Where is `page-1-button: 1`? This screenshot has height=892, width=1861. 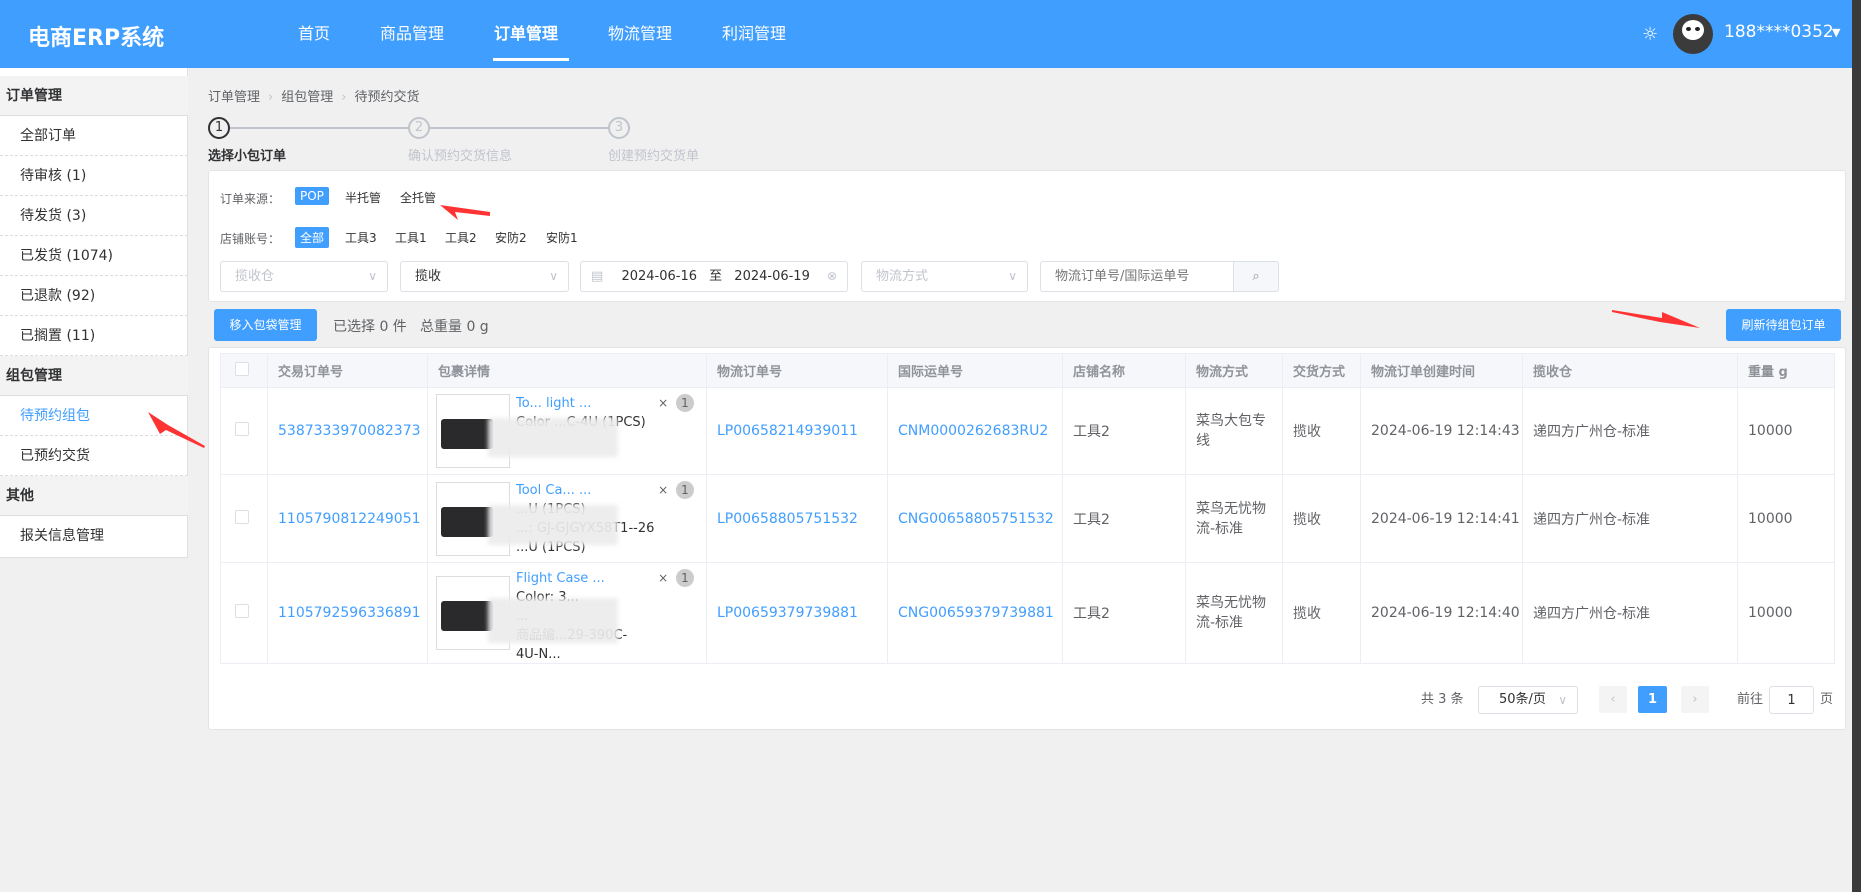
page-1-button: 1 is located at coordinates (1652, 699).